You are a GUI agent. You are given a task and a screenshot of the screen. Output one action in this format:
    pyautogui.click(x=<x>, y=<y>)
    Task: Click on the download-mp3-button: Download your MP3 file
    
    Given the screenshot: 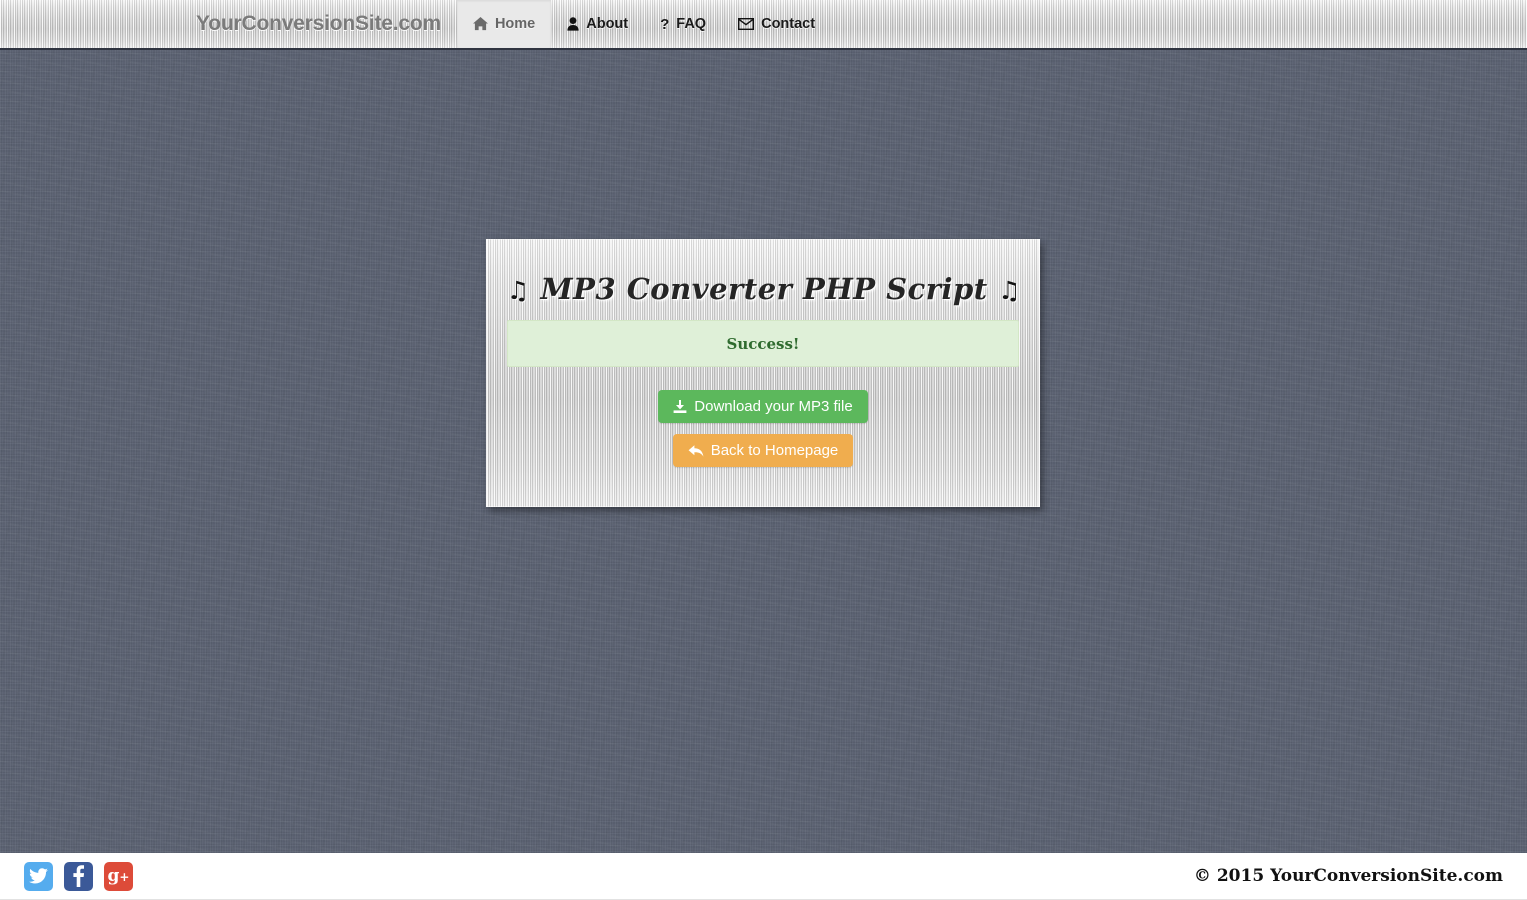 What is the action you would take?
    pyautogui.click(x=763, y=406)
    